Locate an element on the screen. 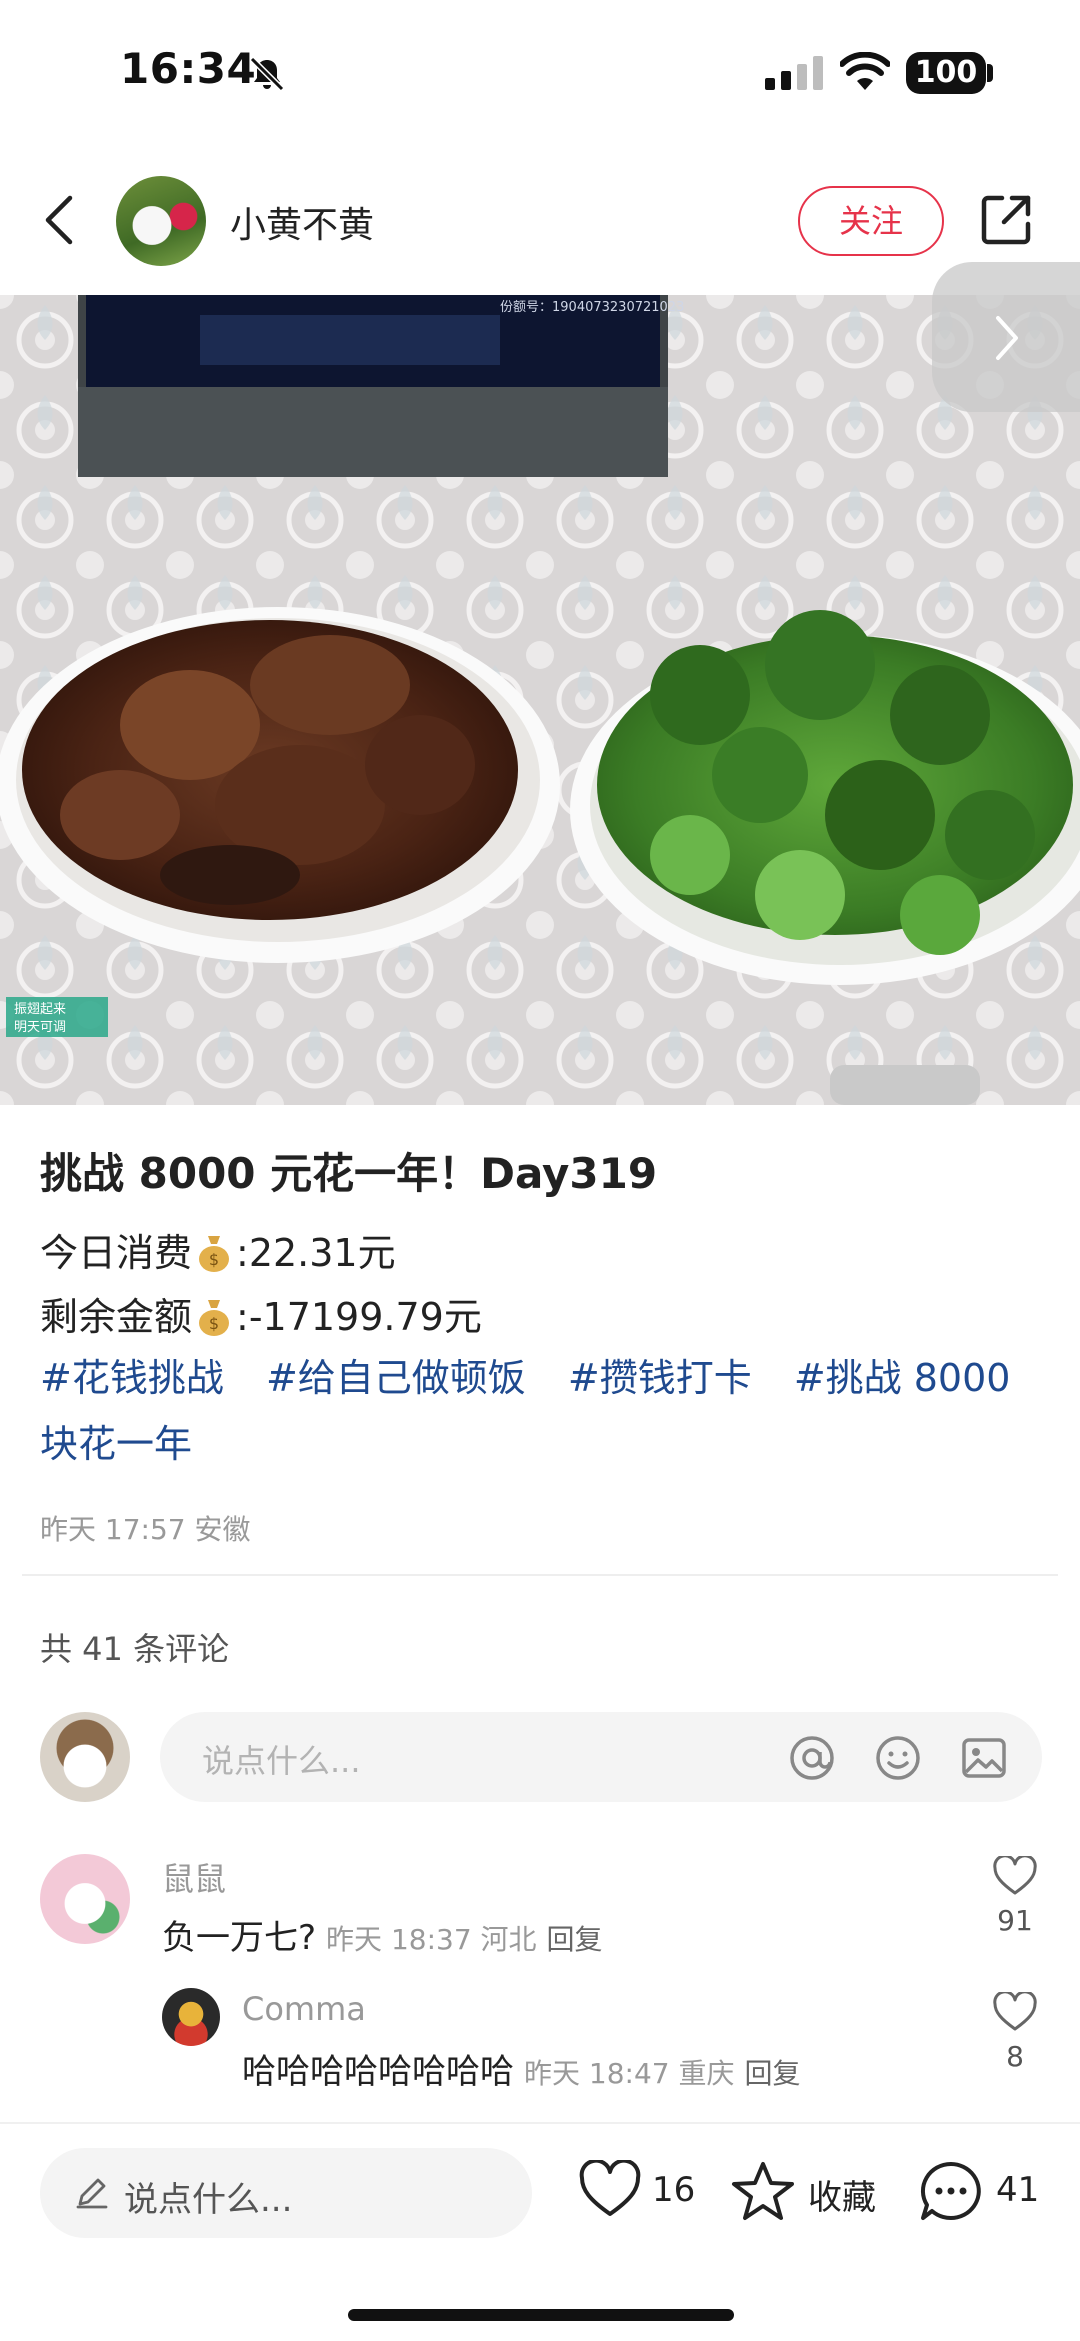 The width and height of the screenshot is (1080, 2341). photo-watermark-line1: 振翅起来 is located at coordinates (40, 1009).